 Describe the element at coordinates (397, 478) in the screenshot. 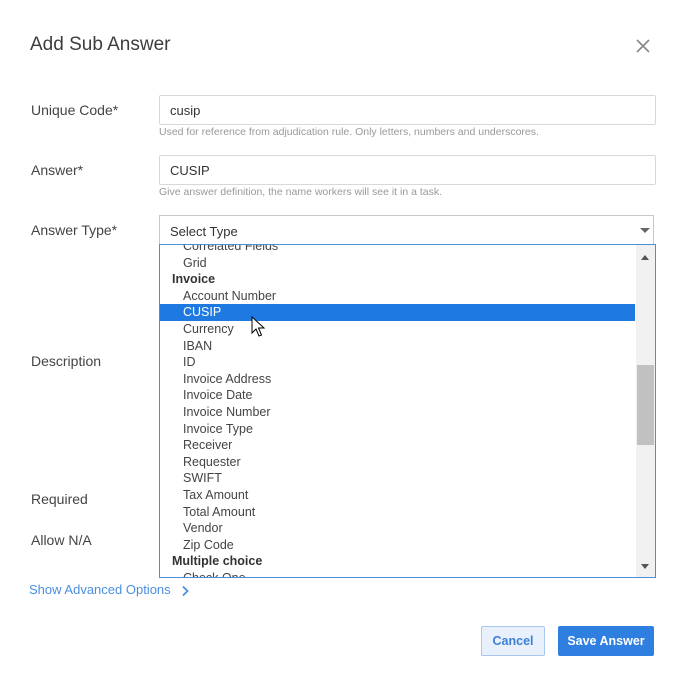

I see `answer-type-option: SWIFT` at that location.